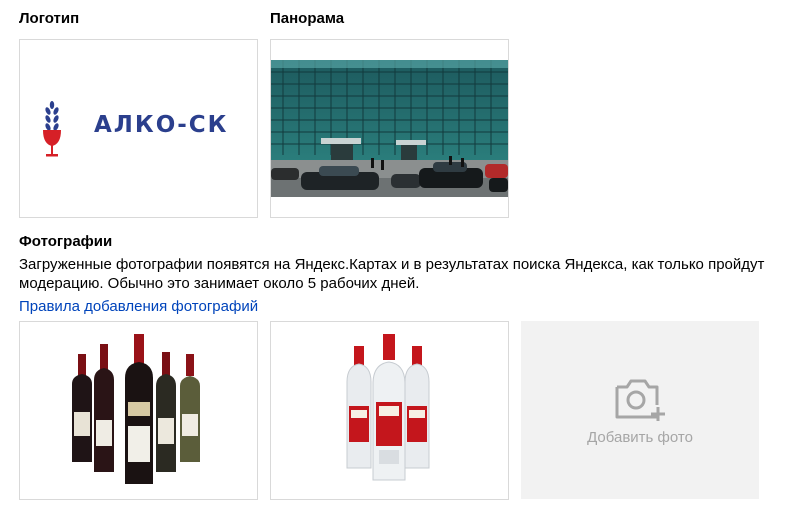  What do you see at coordinates (307, 18) in the screenshot?
I see `panorama-heading: Панорама` at bounding box center [307, 18].